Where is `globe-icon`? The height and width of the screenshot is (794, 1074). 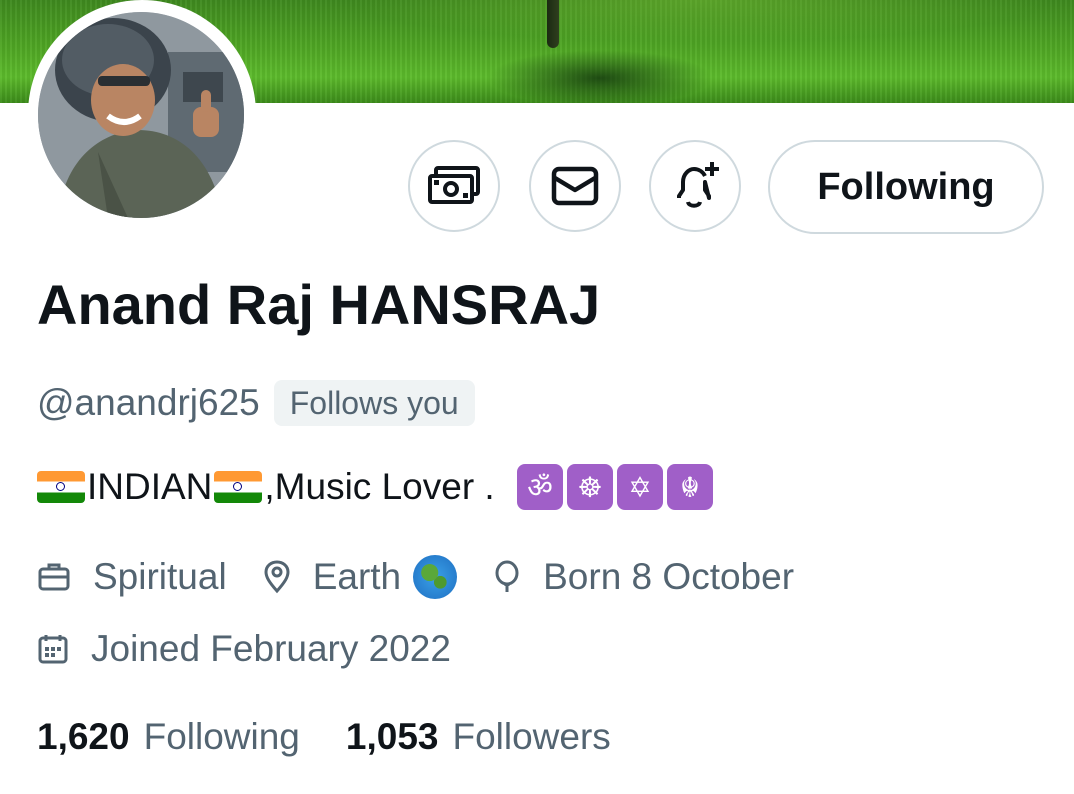 globe-icon is located at coordinates (435, 577).